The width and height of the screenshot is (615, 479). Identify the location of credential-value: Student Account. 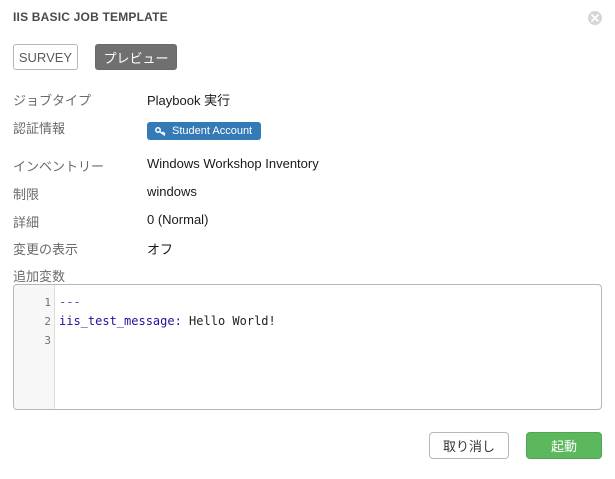
(212, 131).